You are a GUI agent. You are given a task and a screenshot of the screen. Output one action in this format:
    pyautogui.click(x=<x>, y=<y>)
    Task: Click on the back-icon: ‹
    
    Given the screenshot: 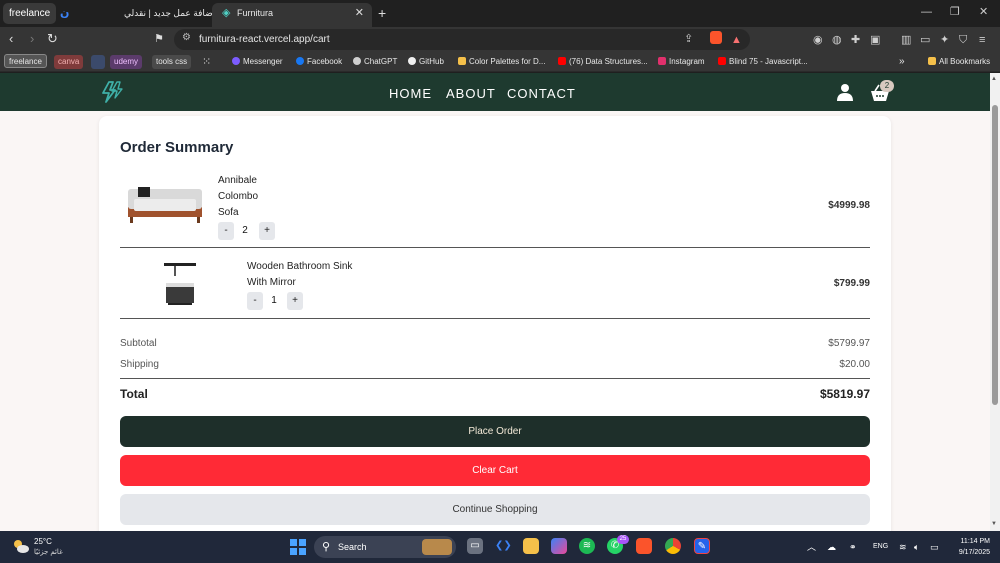 What is the action you would take?
    pyautogui.click(x=11, y=39)
    